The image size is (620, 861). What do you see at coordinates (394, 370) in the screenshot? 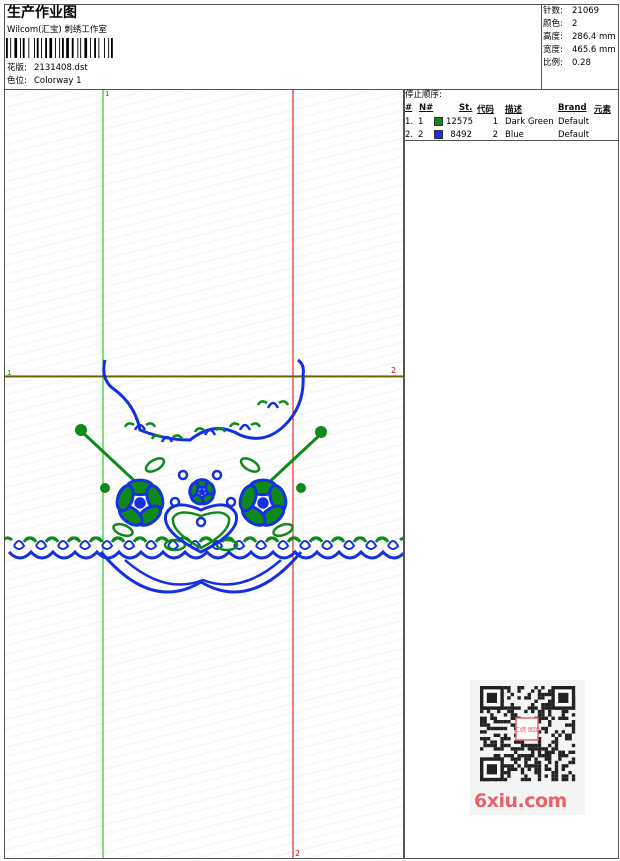
I see `guide-label-h-red: 2` at bounding box center [394, 370].